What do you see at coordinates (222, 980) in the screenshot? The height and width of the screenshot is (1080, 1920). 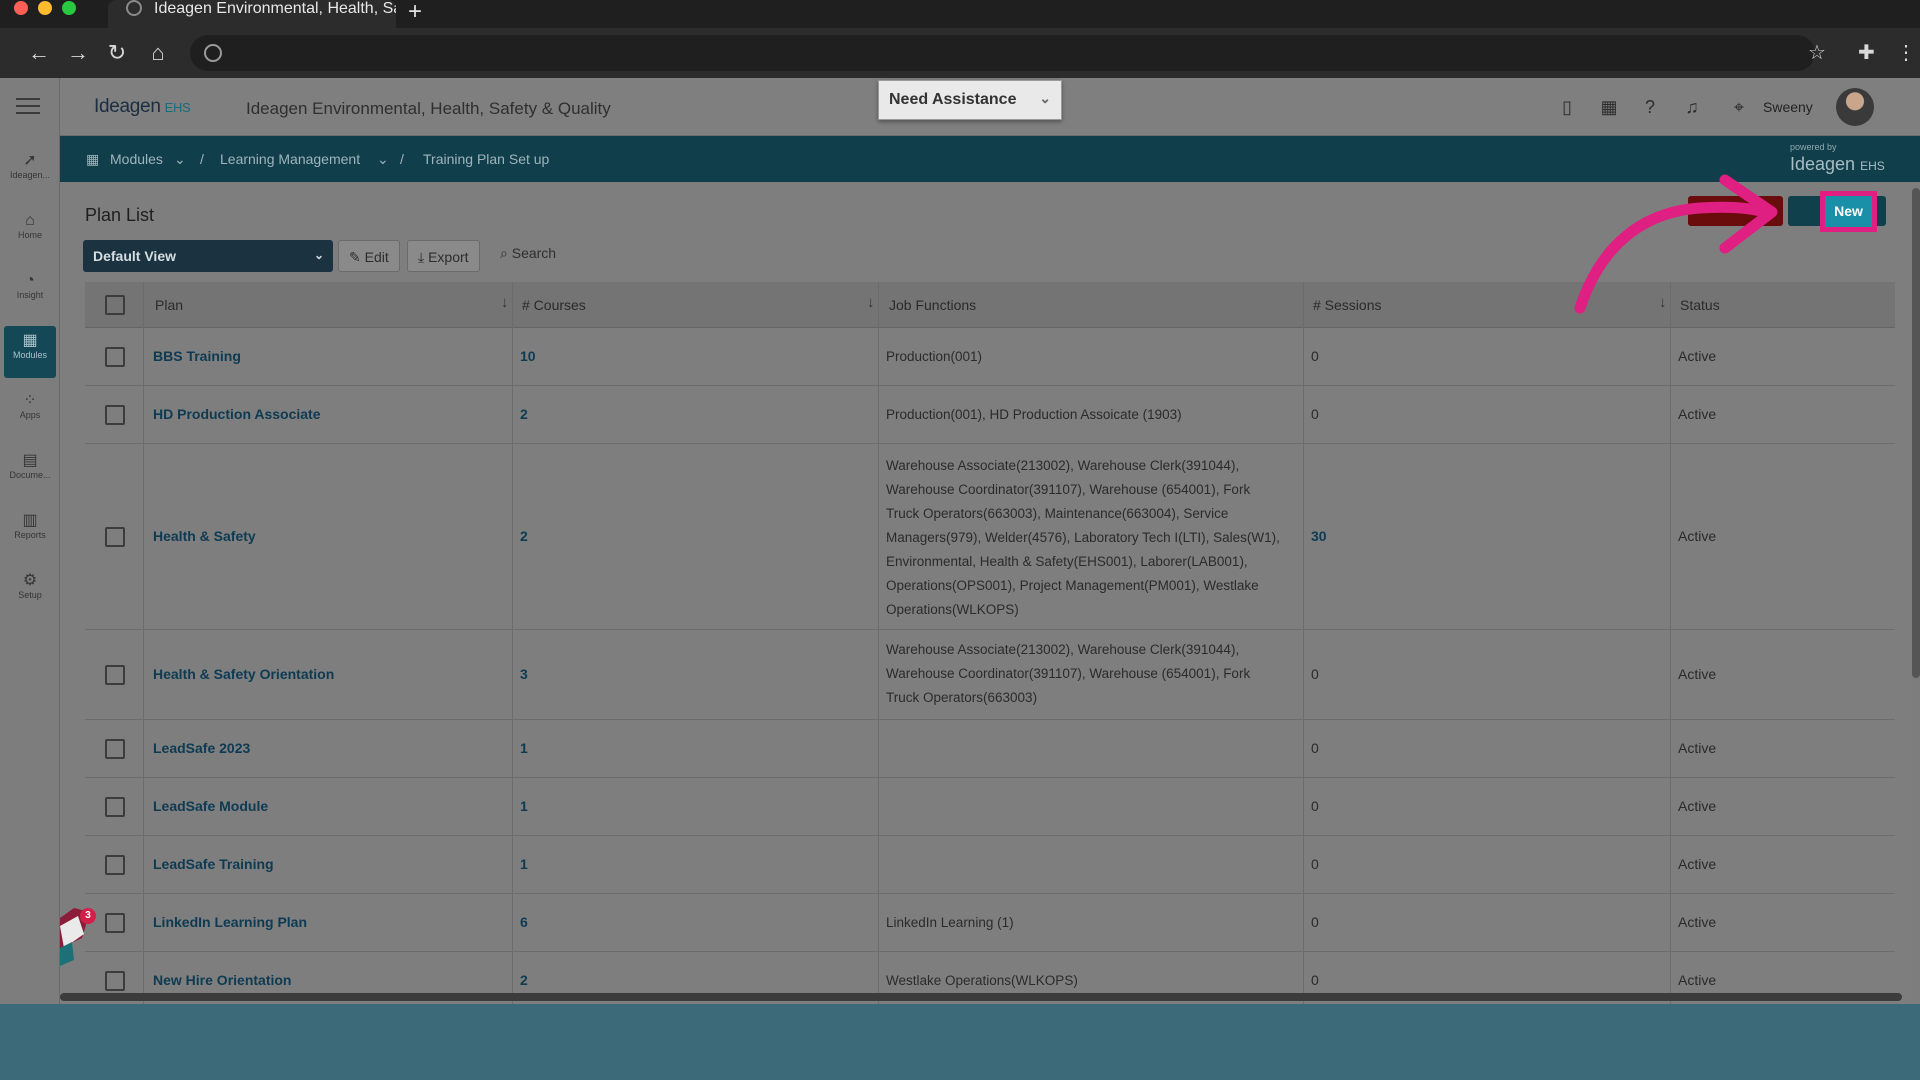 I see `plan-link: New Hire Orientation` at bounding box center [222, 980].